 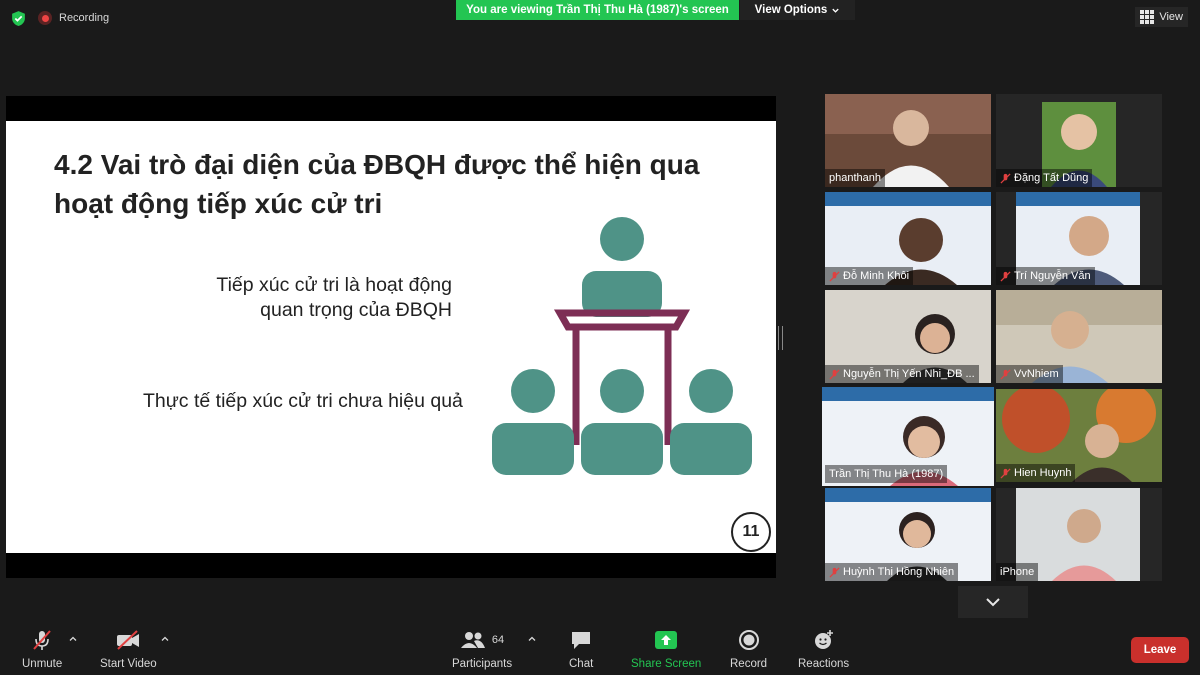 I want to click on panel-splitter-handle, so click(x=780, y=338).